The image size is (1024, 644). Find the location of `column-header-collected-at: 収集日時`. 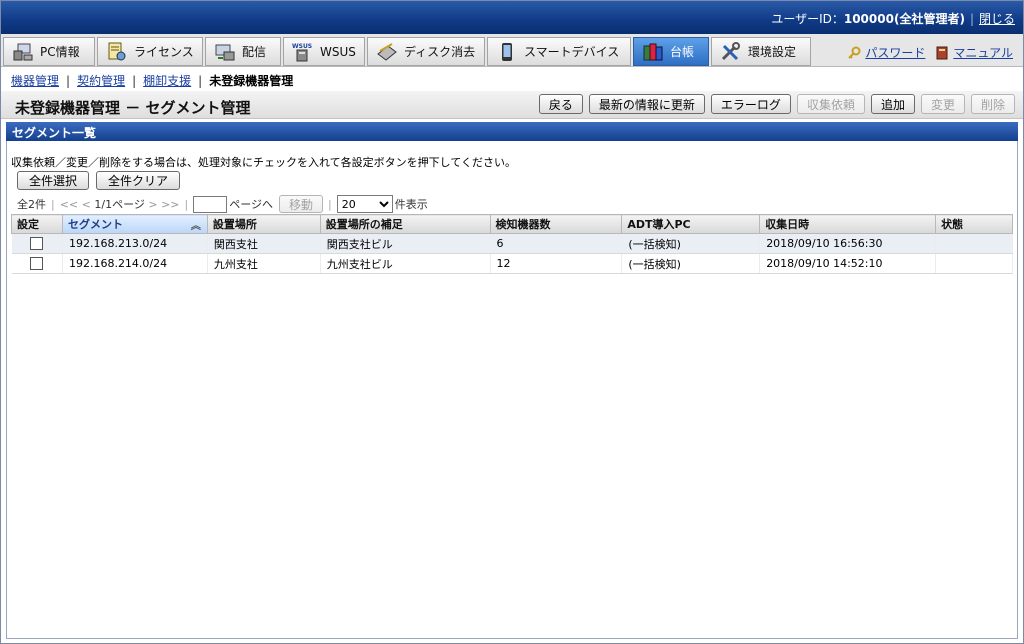

column-header-collected-at: 収集日時 is located at coordinates (848, 224).